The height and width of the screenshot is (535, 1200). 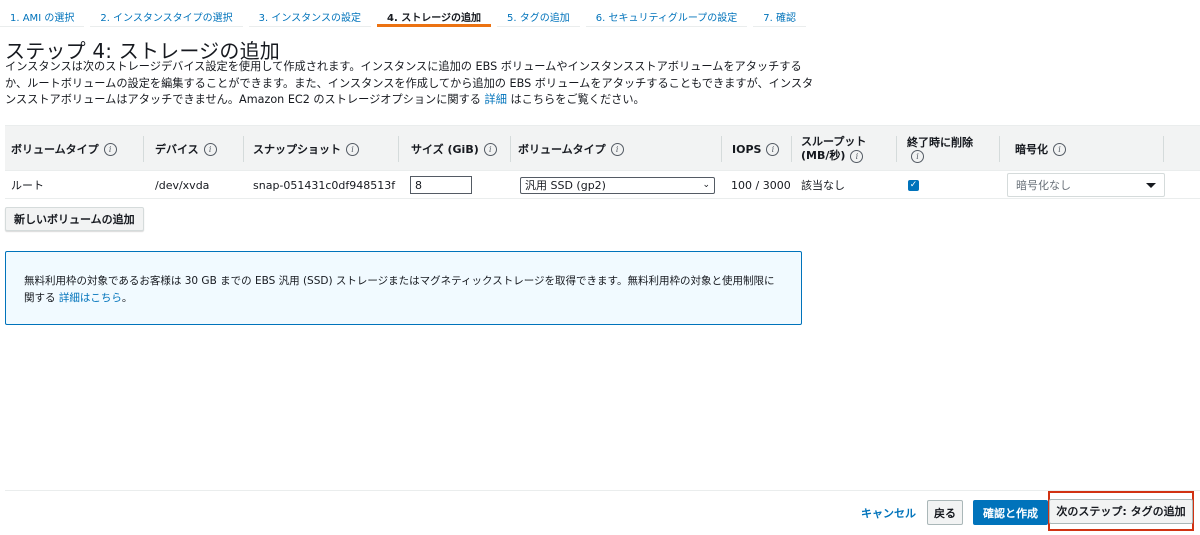 I want to click on column-header-label: デバイス, so click(x=177, y=149).